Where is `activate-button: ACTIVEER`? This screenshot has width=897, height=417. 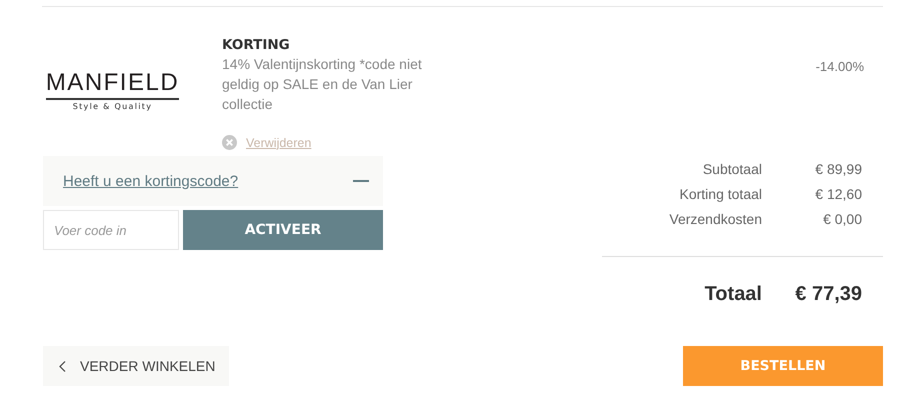
activate-button: ACTIVEER is located at coordinates (283, 230).